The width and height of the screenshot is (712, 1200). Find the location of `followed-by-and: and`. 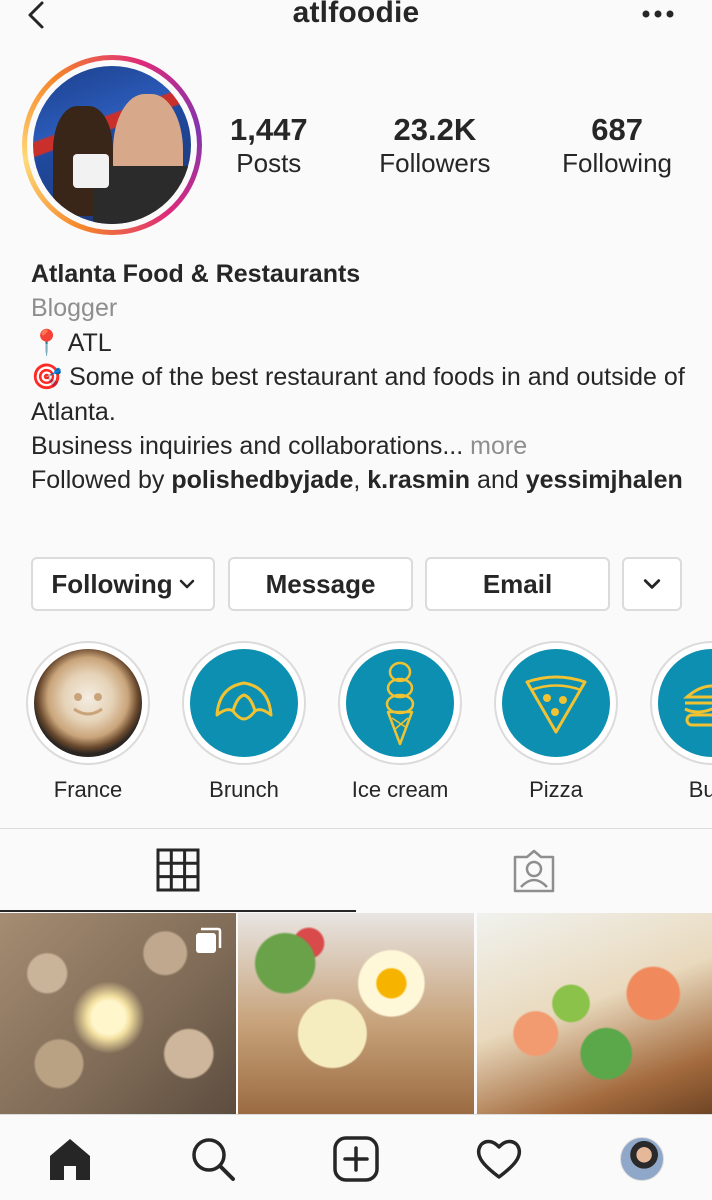

followed-by-and: and is located at coordinates (498, 480).